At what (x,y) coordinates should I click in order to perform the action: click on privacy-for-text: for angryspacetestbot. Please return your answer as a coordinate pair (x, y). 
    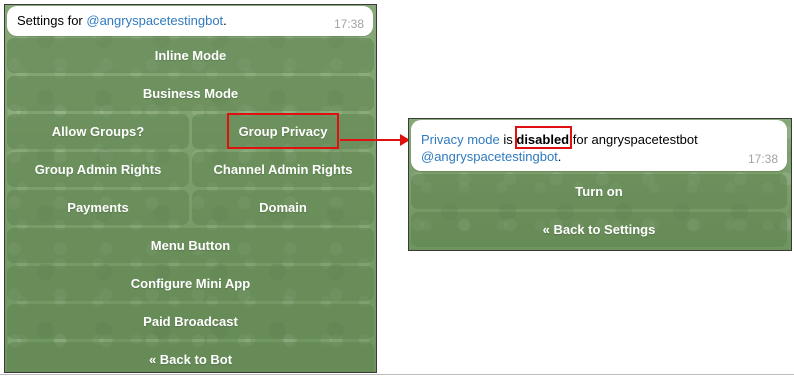
    Looking at the image, I should click on (633, 139).